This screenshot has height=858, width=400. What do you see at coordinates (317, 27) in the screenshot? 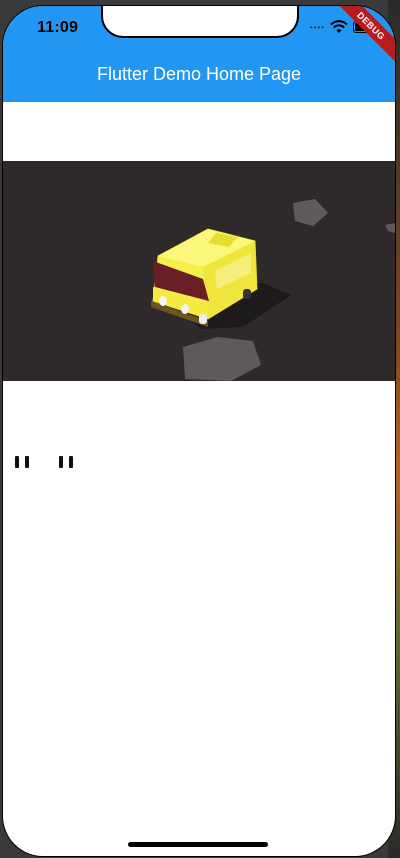
I see `cellular-signal-icon: ••••` at bounding box center [317, 27].